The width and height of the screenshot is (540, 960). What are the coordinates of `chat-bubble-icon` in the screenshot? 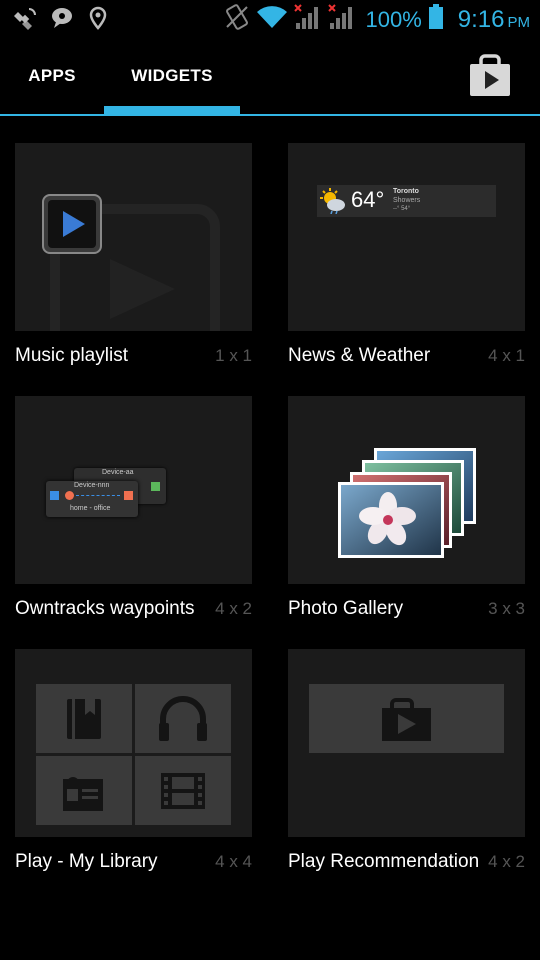 It's located at (62, 20).